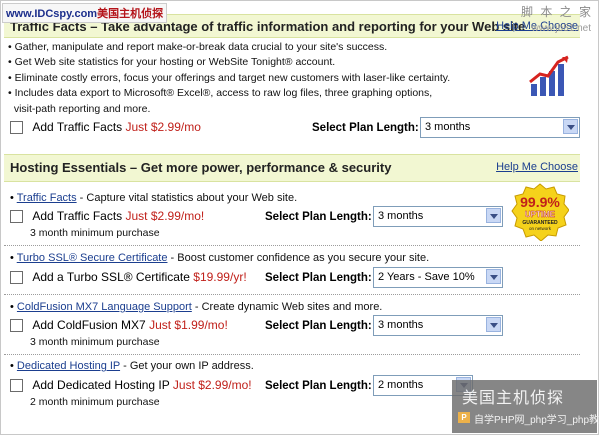  What do you see at coordinates (500, 127) in the screenshot?
I see `traffic-plan-select: 3 months` at bounding box center [500, 127].